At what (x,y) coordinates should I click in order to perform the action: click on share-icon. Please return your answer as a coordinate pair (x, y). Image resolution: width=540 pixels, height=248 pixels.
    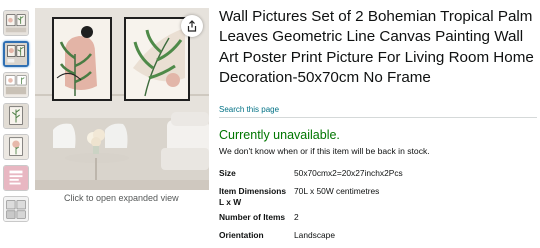
    Looking at the image, I should click on (192, 26).